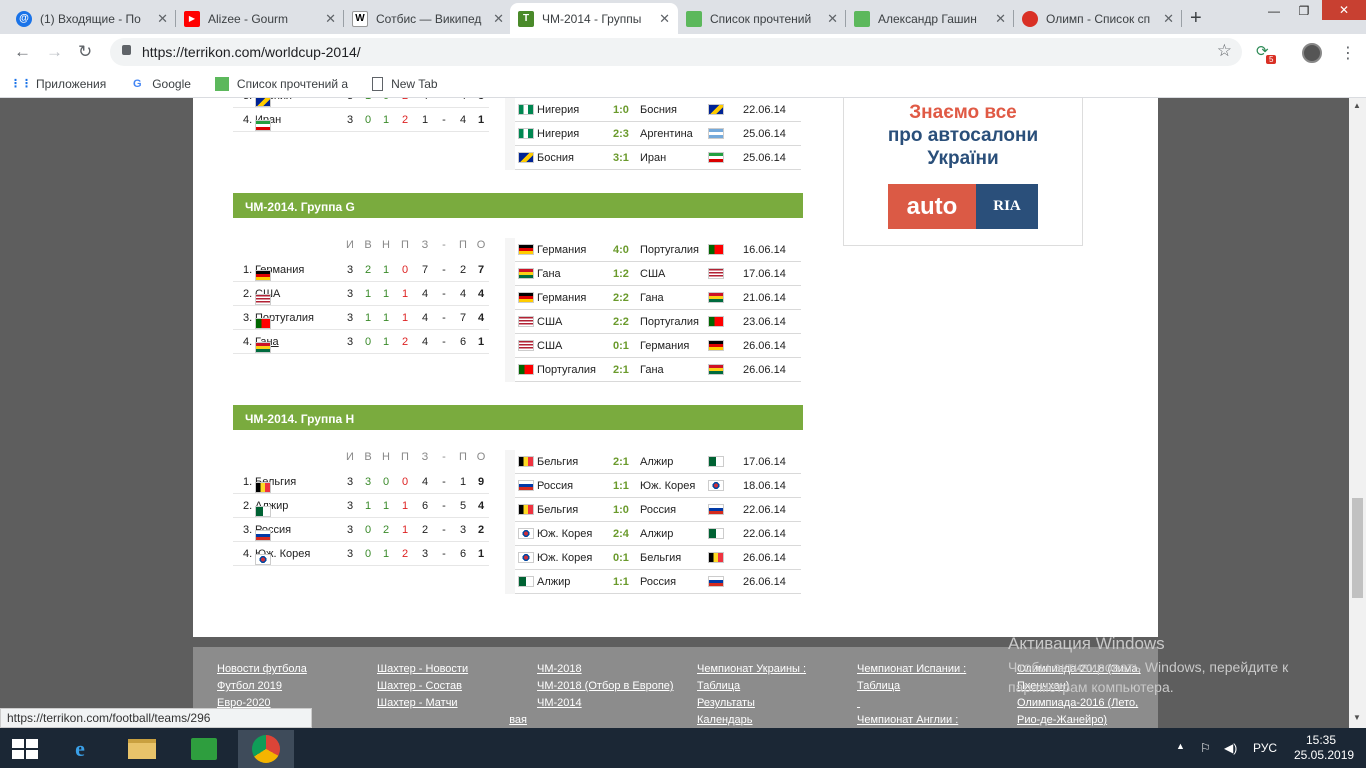 This screenshot has width=1366, height=768. I want to click on footer-link: Шахтер - Матчи, so click(452, 703).